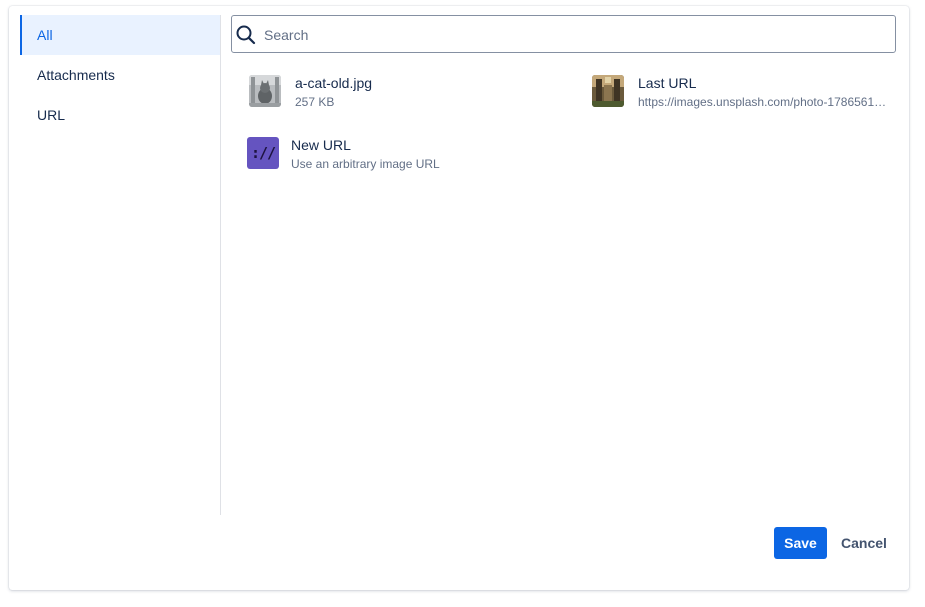  Describe the element at coordinates (402, 92) in the screenshot. I see `result-item-cat-image: a-cat-old.jpg 257 KB` at that location.